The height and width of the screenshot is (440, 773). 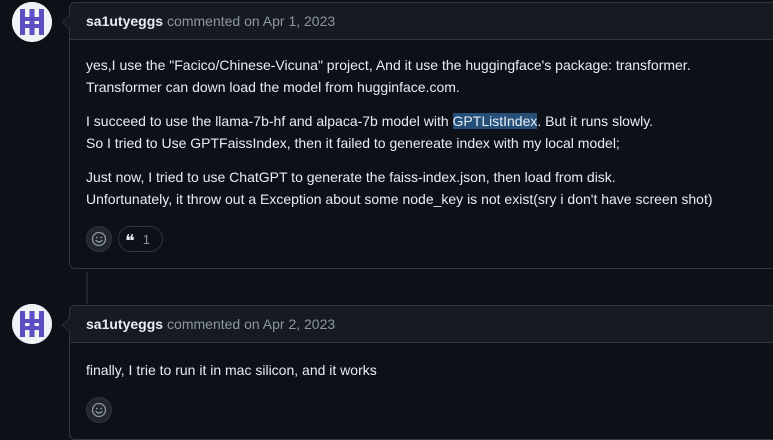 I want to click on comment-timestamp: commented on Apr 1, 2023, so click(x=251, y=21).